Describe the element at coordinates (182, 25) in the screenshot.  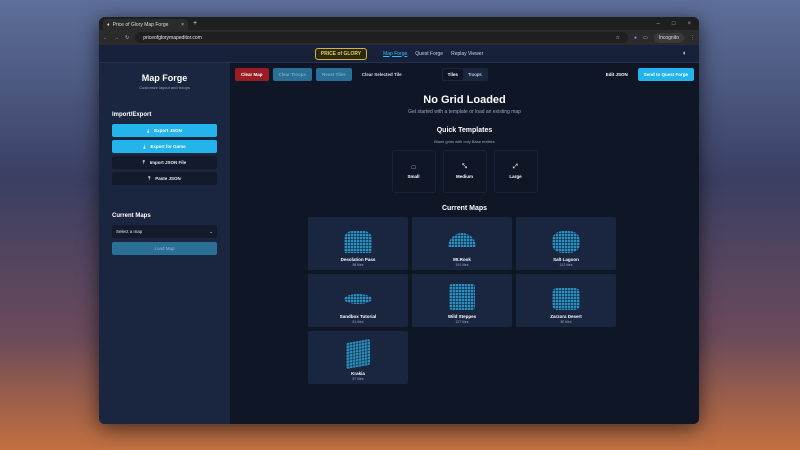
I see `close-tab-icon: ×` at that location.